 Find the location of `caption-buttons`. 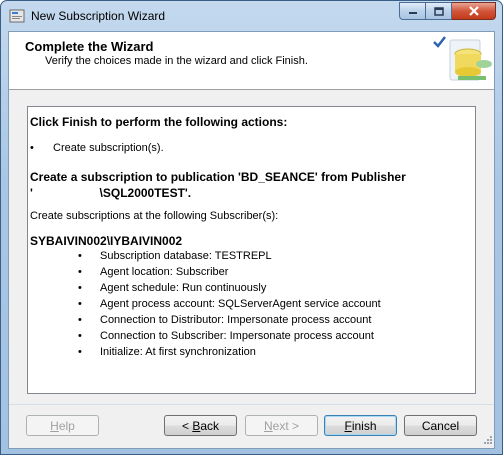

caption-buttons is located at coordinates (447, 11).